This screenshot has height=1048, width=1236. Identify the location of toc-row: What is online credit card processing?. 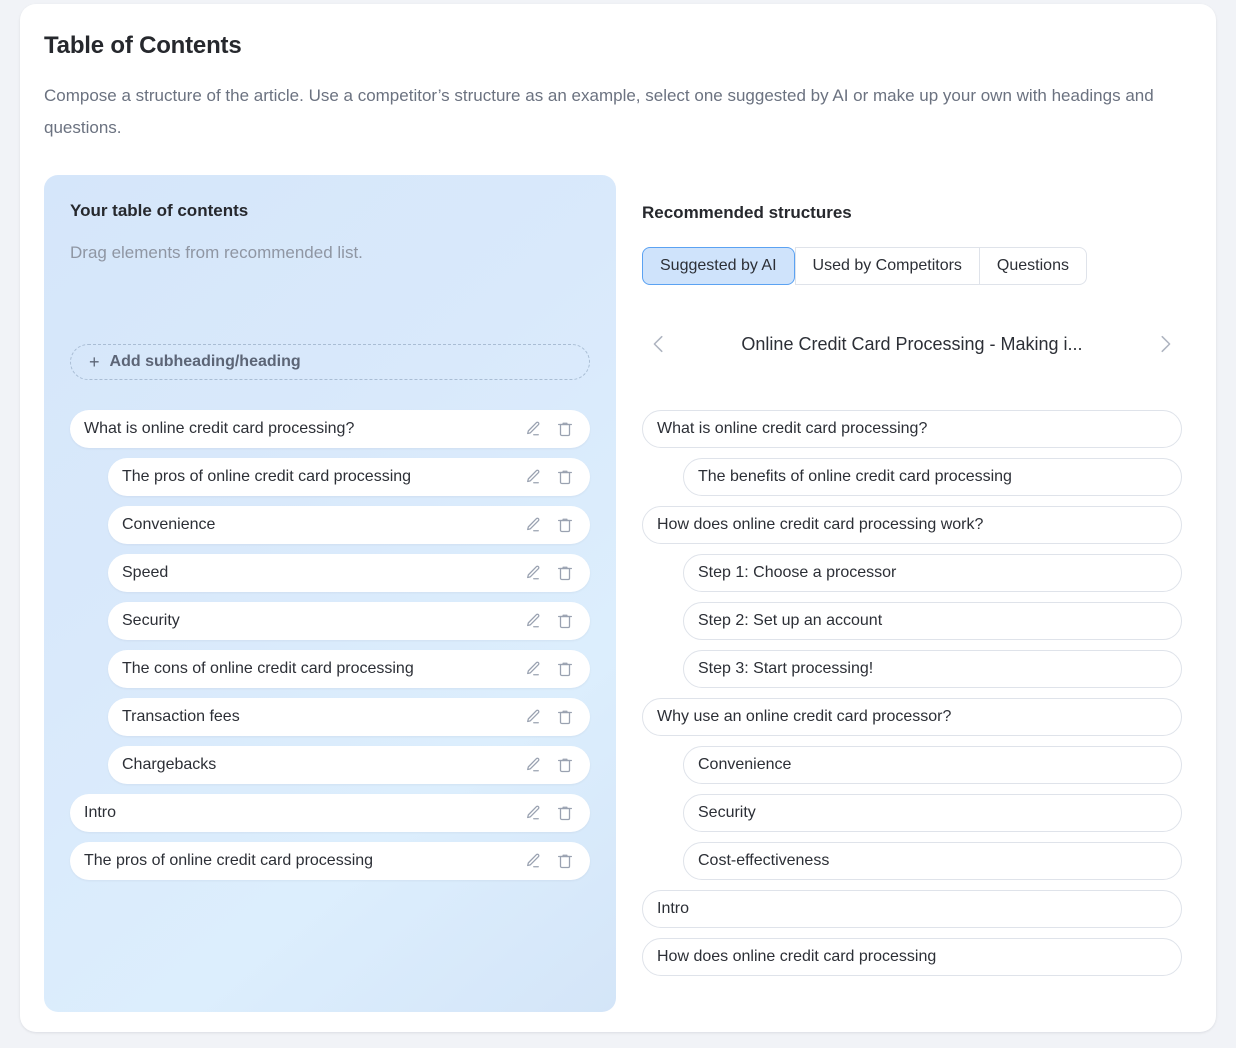
(330, 429).